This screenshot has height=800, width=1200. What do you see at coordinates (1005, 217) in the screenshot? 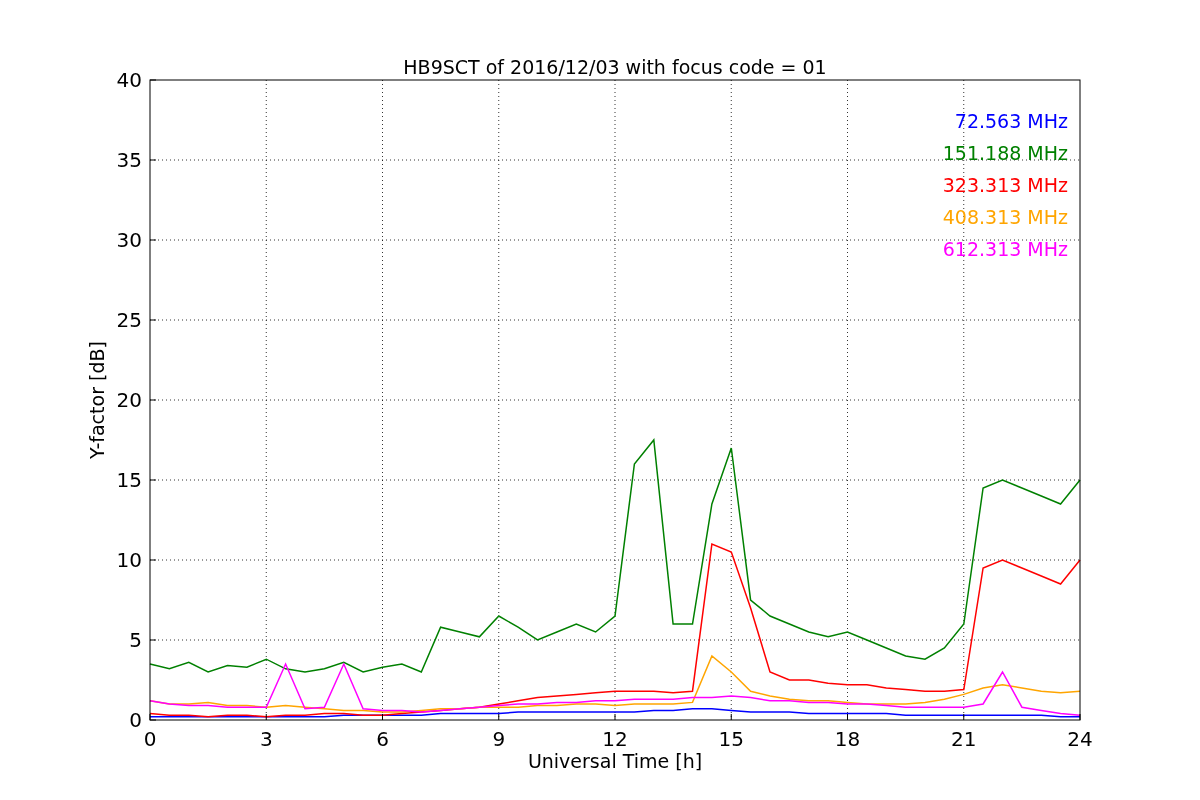
I see `legend-label: 408.313 MHz` at bounding box center [1005, 217].